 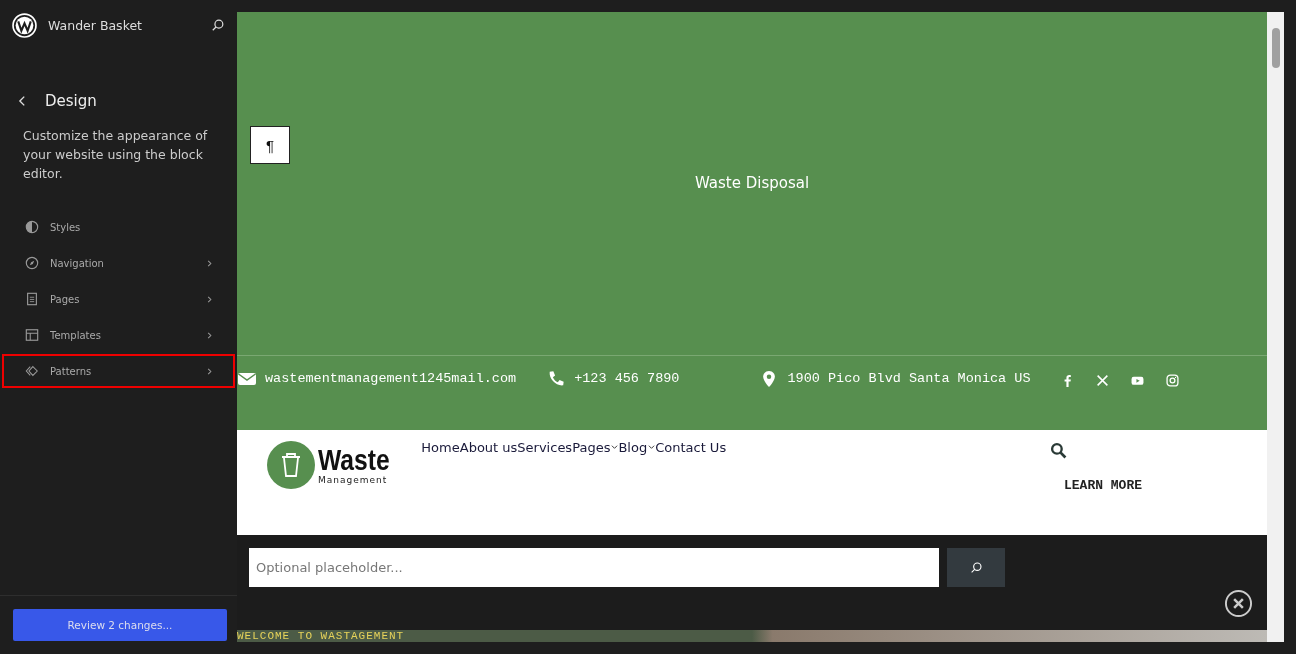 What do you see at coordinates (752, 183) in the screenshot?
I see `hero-title: Waste Disposal` at bounding box center [752, 183].